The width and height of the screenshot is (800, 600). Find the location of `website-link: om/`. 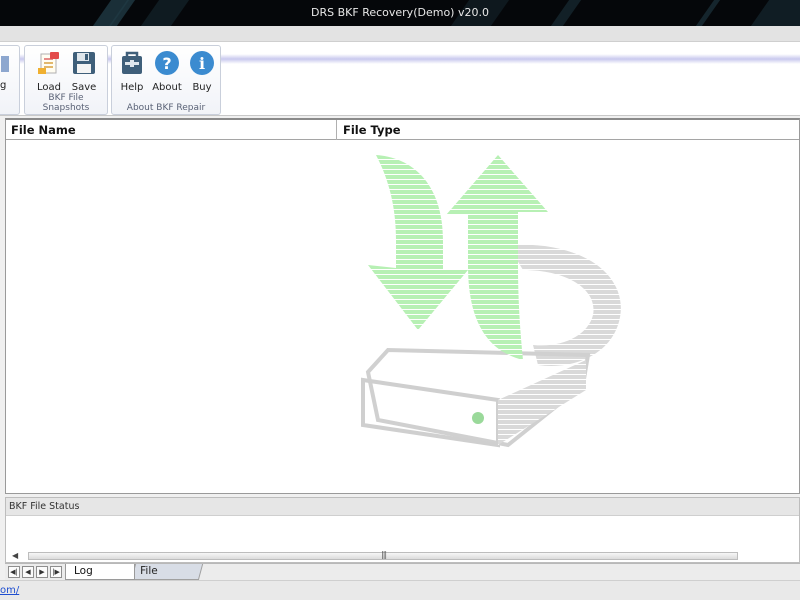

website-link: om/ is located at coordinates (9, 590).